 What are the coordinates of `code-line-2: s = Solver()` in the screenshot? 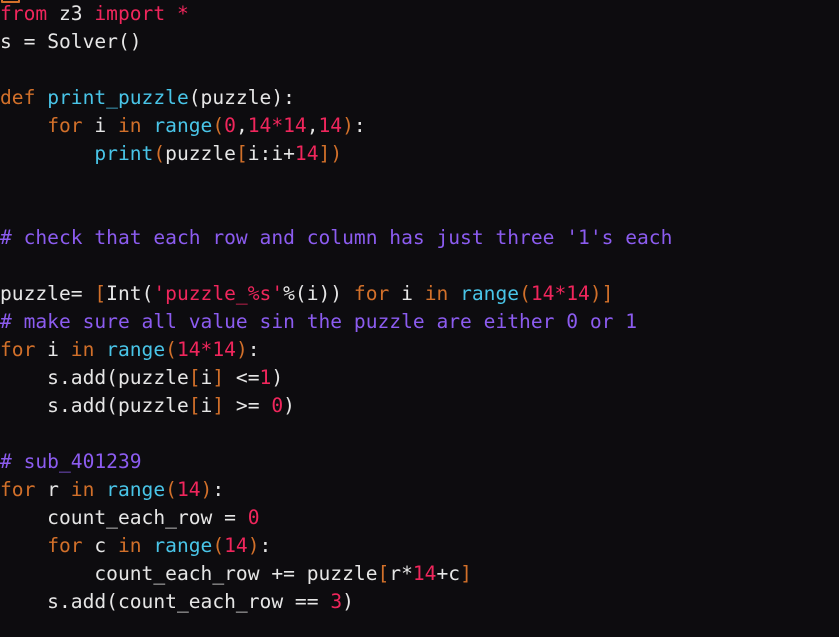 It's located at (419, 42).